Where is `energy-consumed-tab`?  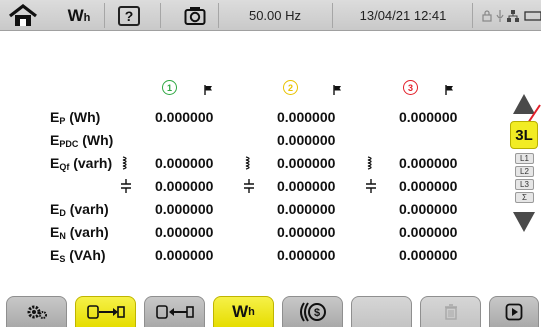 energy-consumed-tab is located at coordinates (105, 311).